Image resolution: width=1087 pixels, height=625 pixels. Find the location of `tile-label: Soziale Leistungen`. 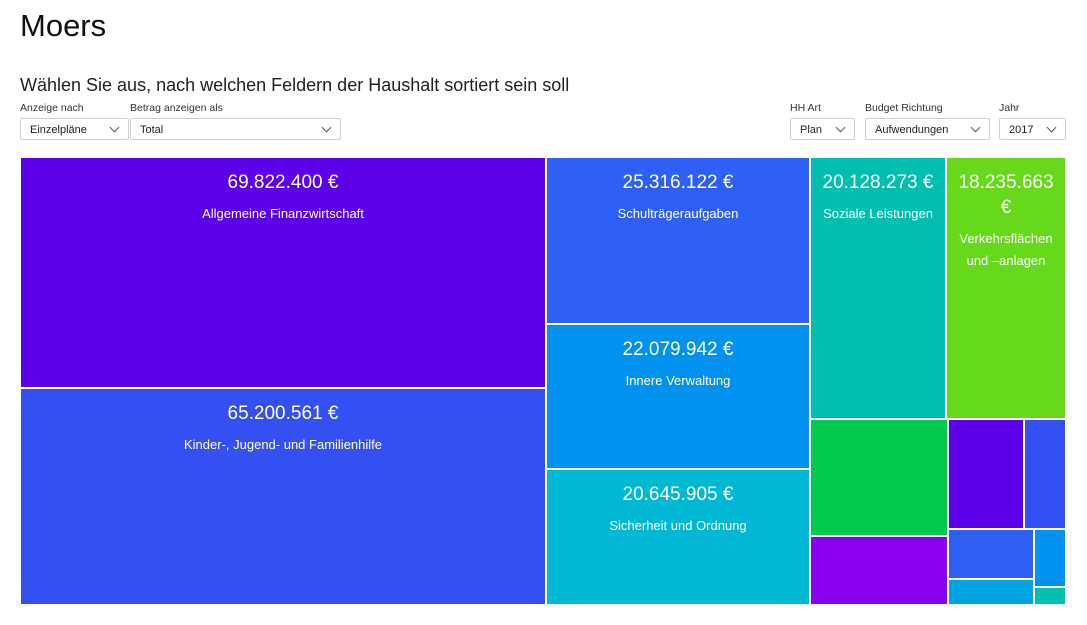

tile-label: Soziale Leistungen is located at coordinates (878, 213).